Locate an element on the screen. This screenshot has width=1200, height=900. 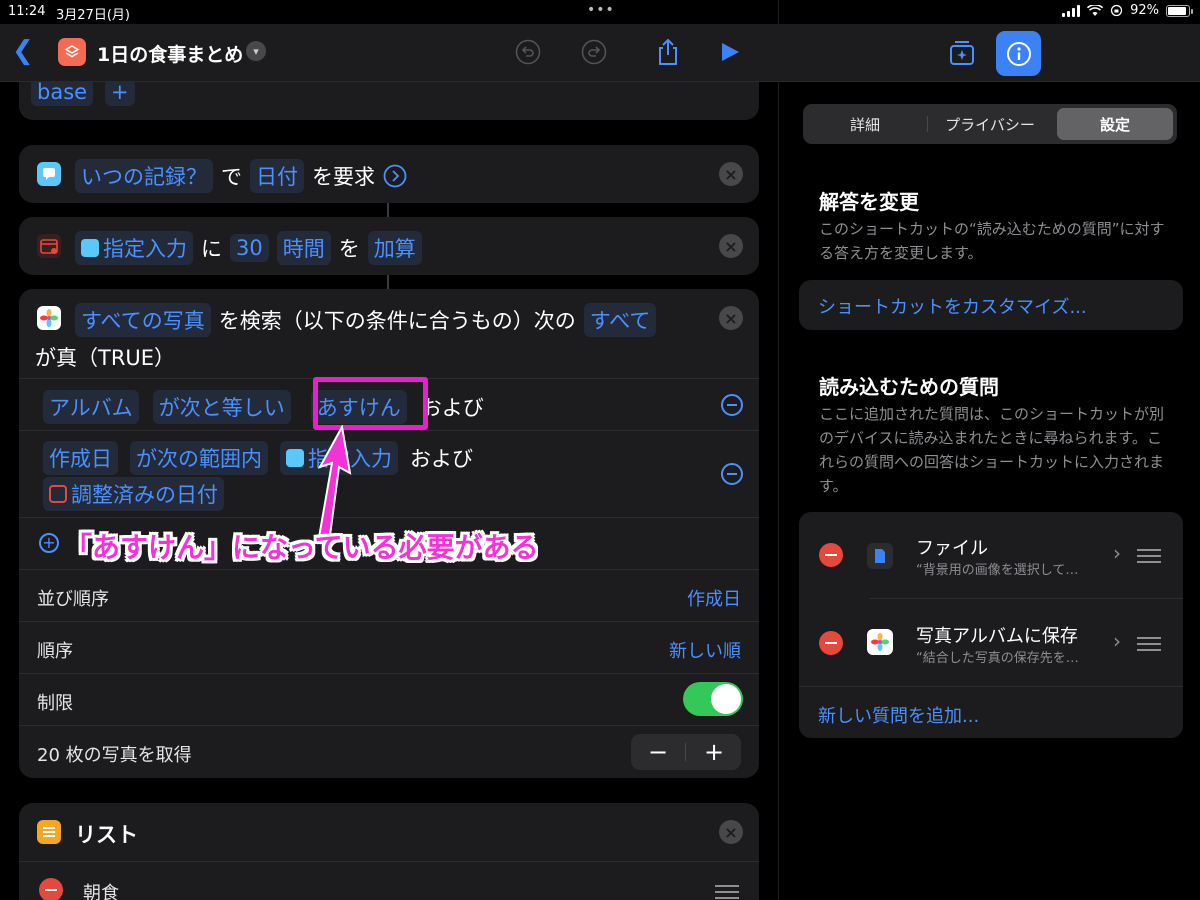
redo-icon is located at coordinates (594, 52).